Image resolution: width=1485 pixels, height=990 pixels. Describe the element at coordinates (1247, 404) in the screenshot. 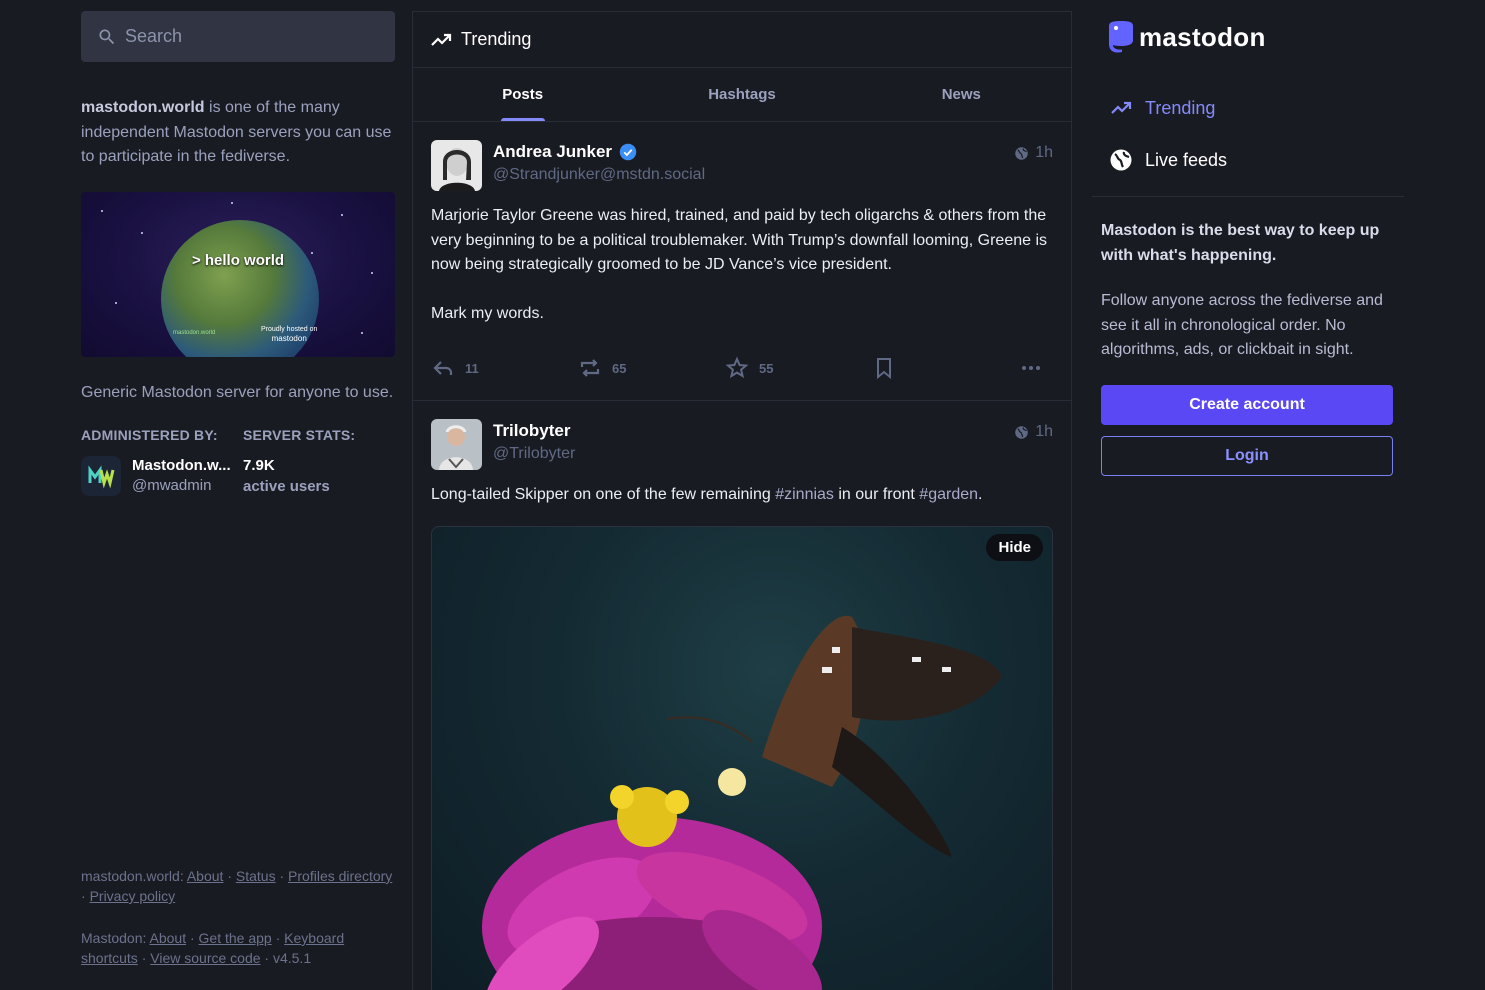

I see `create-account-button: Create account` at that location.